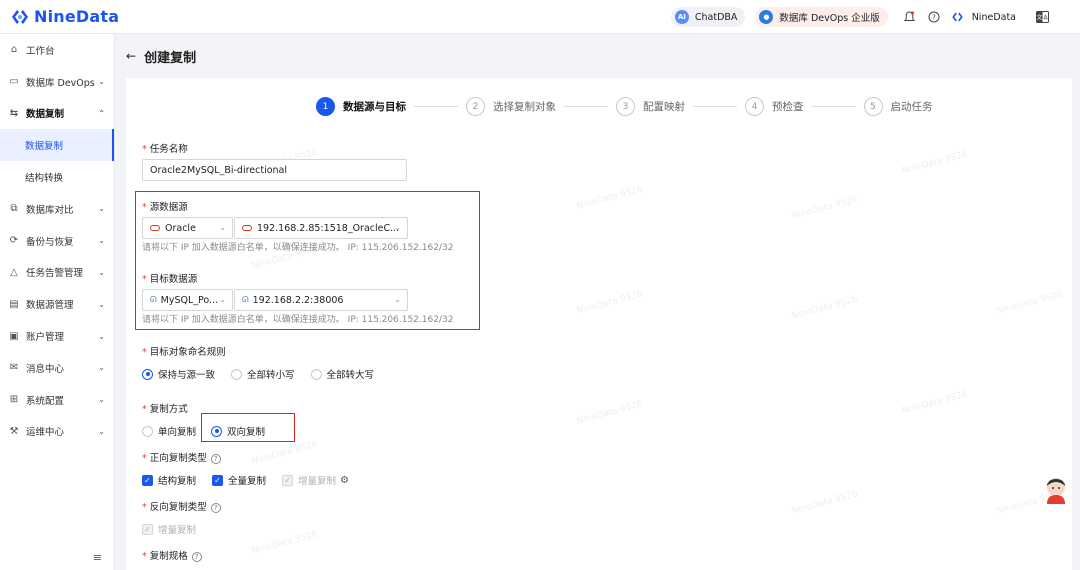  I want to click on forward-incremental-option: ✓ 增量复制, so click(309, 480).